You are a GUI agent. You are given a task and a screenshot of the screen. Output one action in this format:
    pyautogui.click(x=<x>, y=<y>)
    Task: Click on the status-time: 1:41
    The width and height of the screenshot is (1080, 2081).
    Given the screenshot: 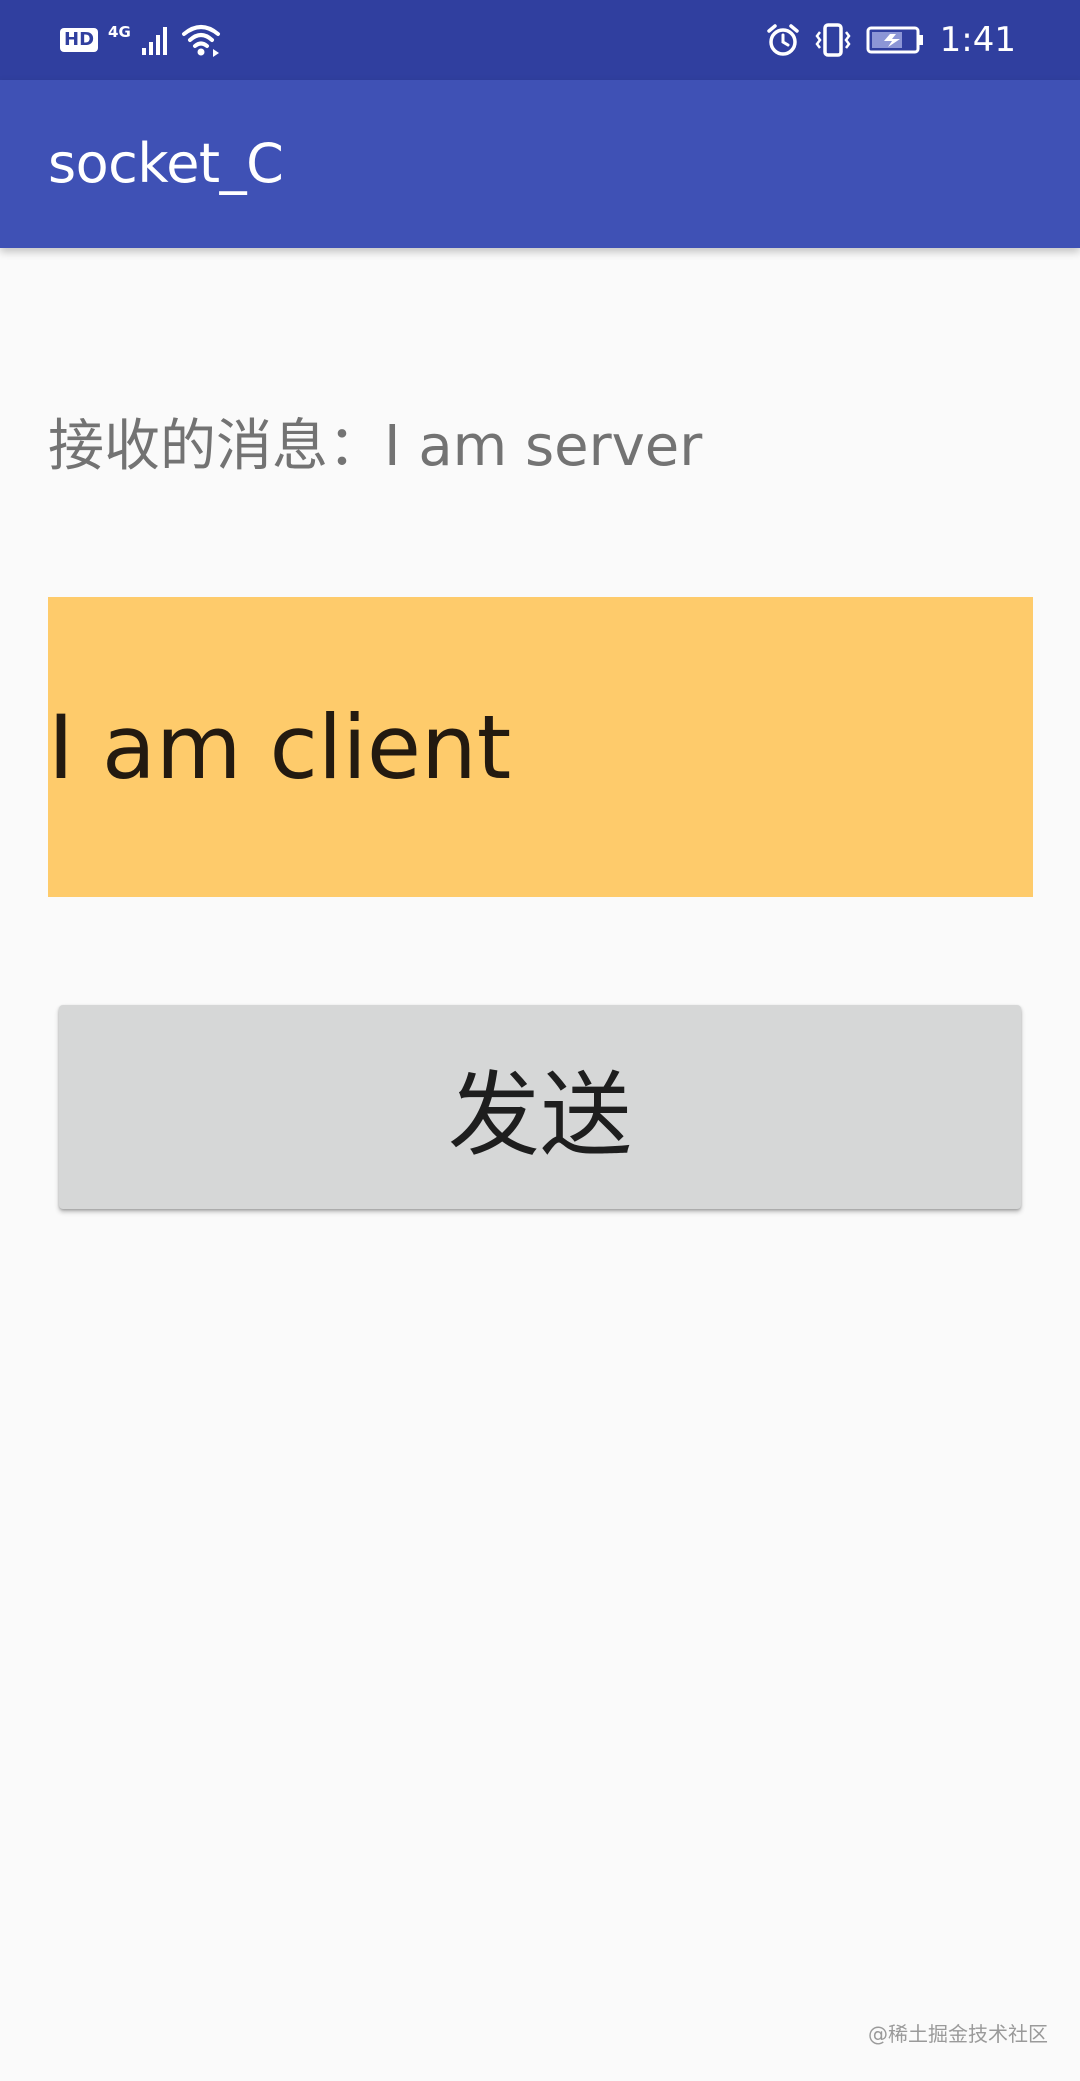 What is the action you would take?
    pyautogui.click(x=977, y=40)
    